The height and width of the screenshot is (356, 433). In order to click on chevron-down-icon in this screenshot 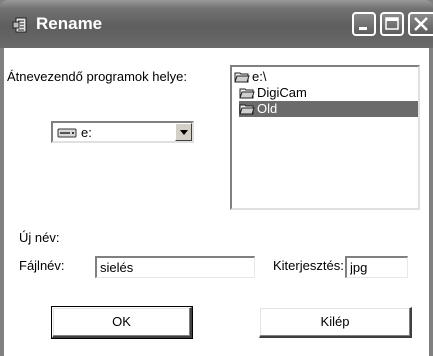, I will do `click(184, 132)`.